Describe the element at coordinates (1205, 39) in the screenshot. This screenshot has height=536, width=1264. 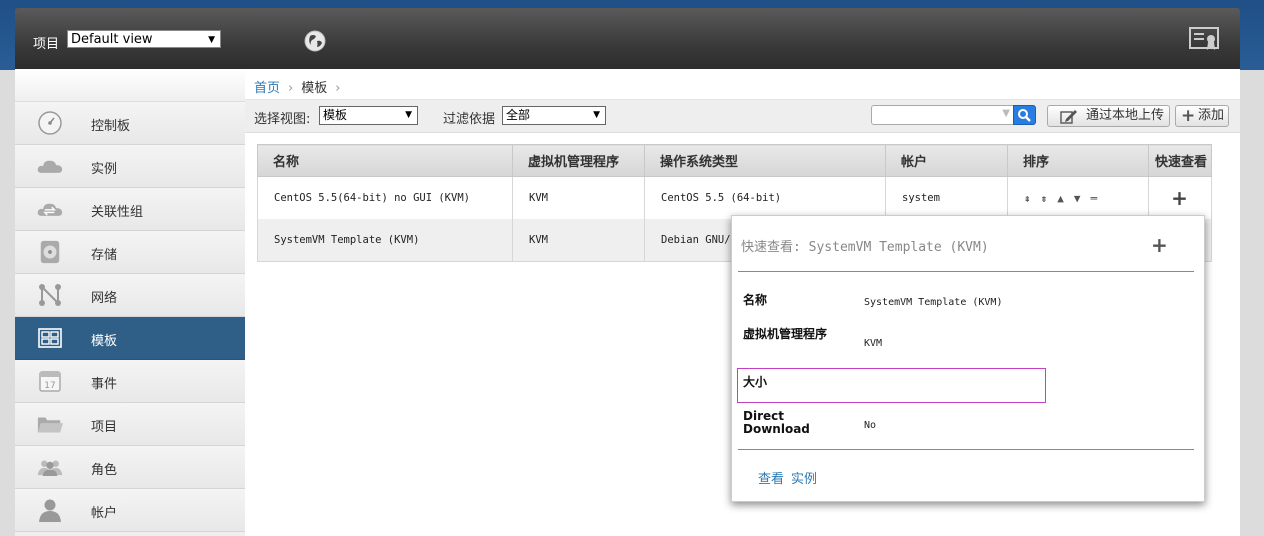
I see `certificate-icon` at that location.